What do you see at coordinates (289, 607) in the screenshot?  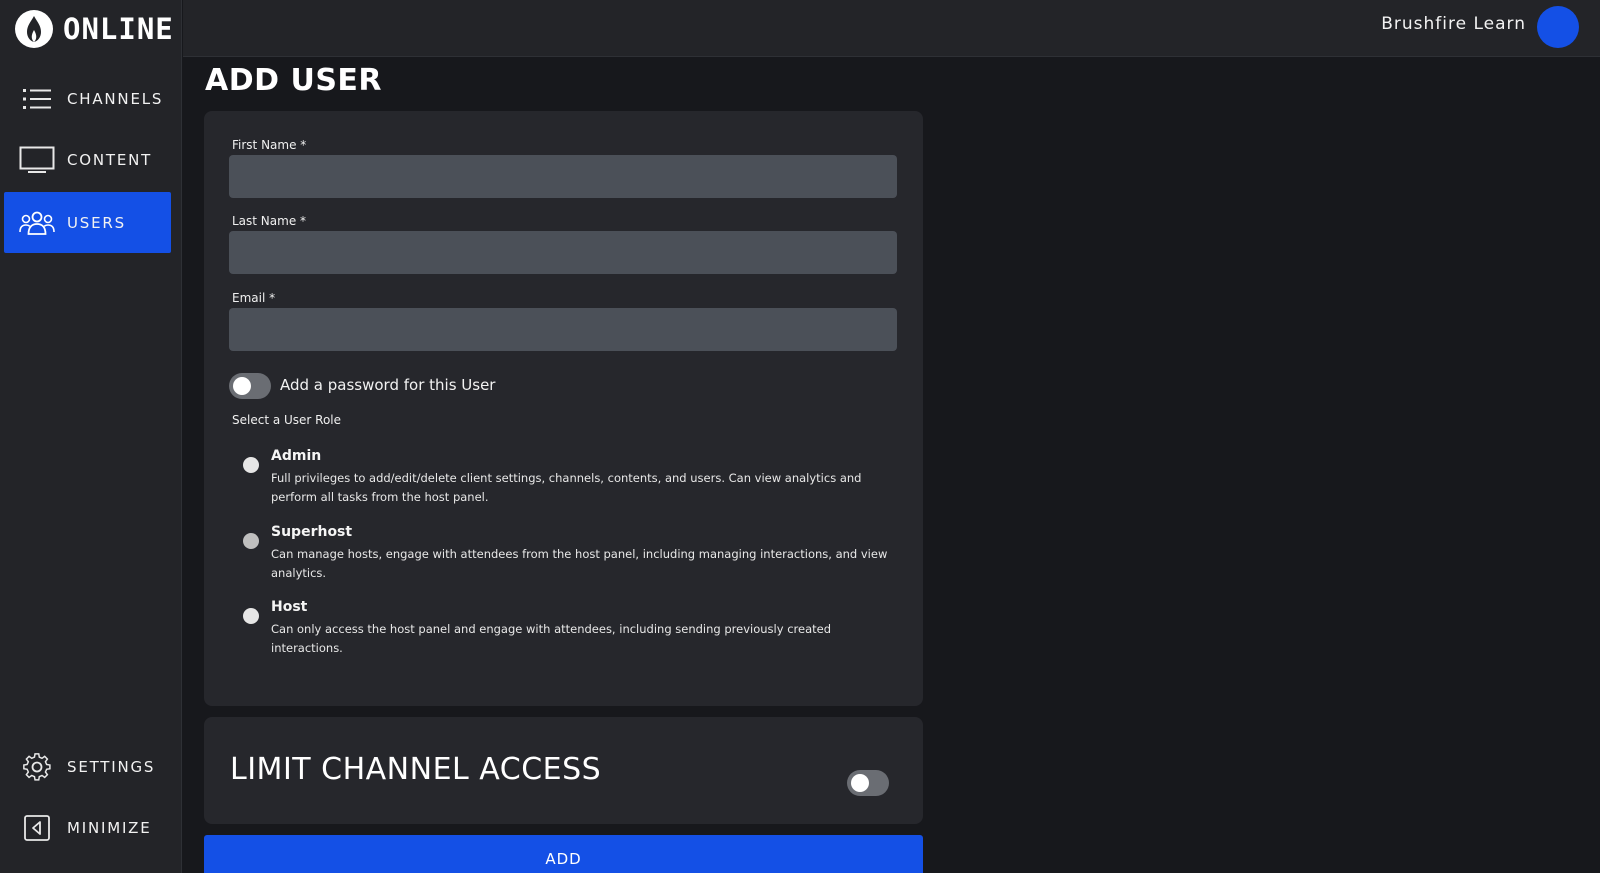 I see `role-title: Host` at bounding box center [289, 607].